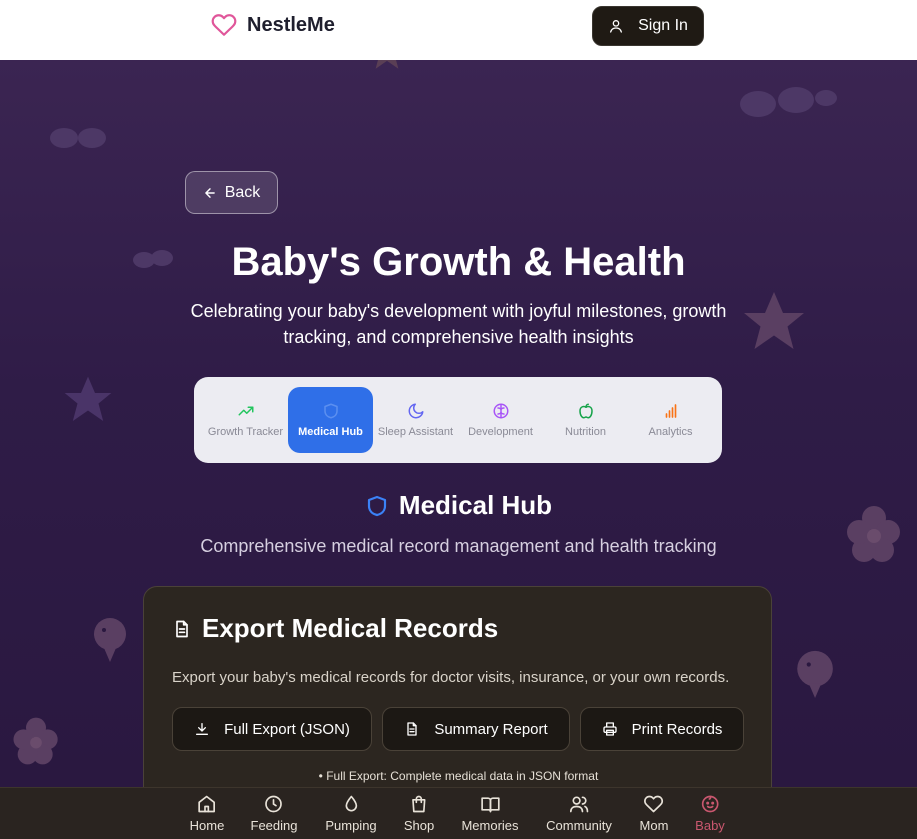  What do you see at coordinates (415, 432) in the screenshot?
I see `tab-label: Sleep Assistant` at bounding box center [415, 432].